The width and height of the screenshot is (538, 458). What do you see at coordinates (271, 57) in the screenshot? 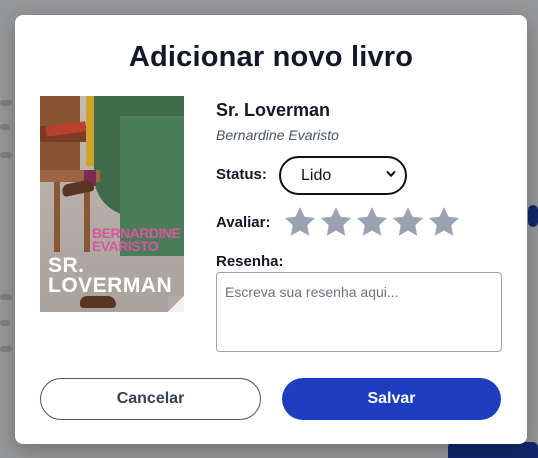
I see `modal-title: Adicionar novo livro` at bounding box center [271, 57].